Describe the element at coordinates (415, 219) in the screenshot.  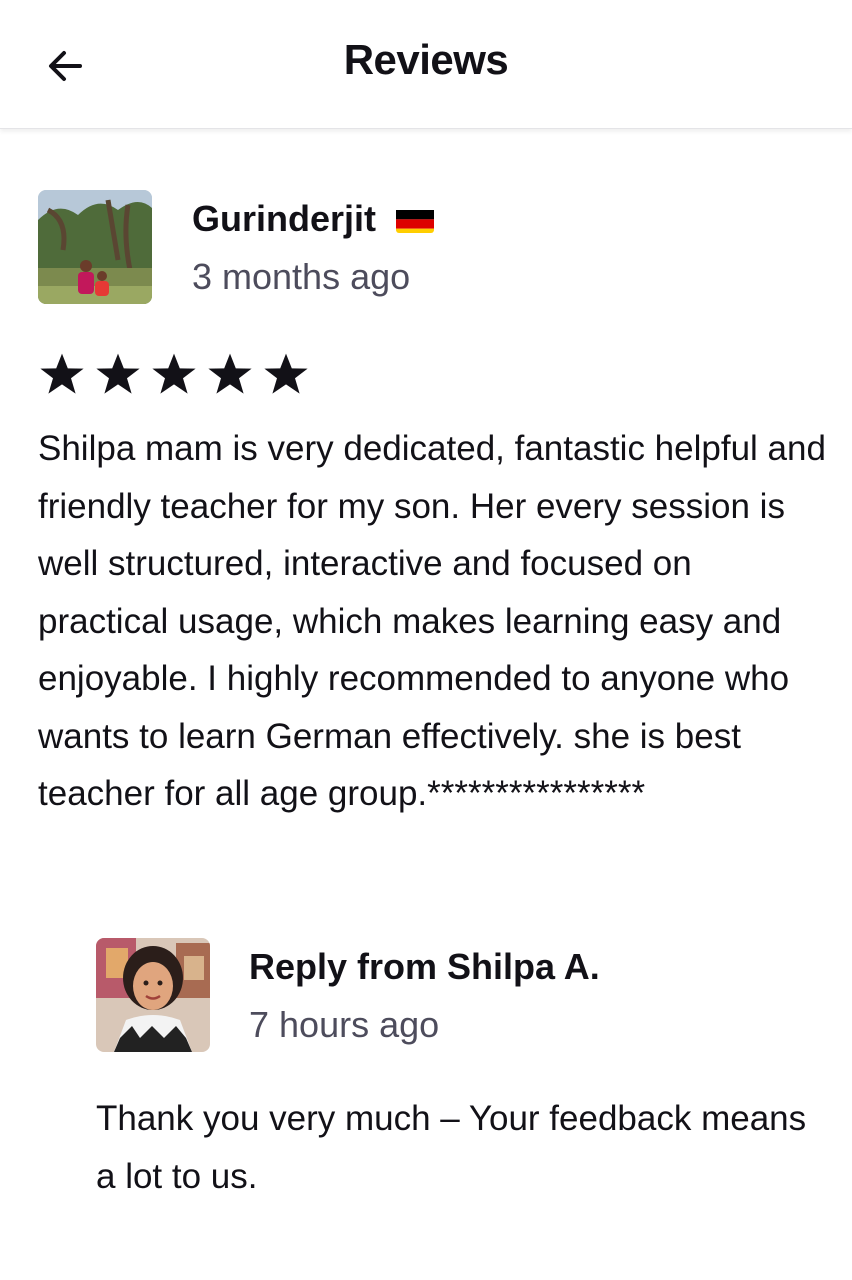
I see `germany-flag-icon` at that location.